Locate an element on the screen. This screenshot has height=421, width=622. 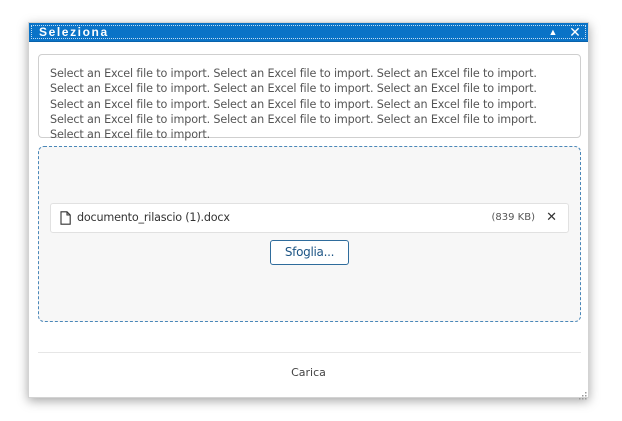
close-icon: ✕ is located at coordinates (575, 32).